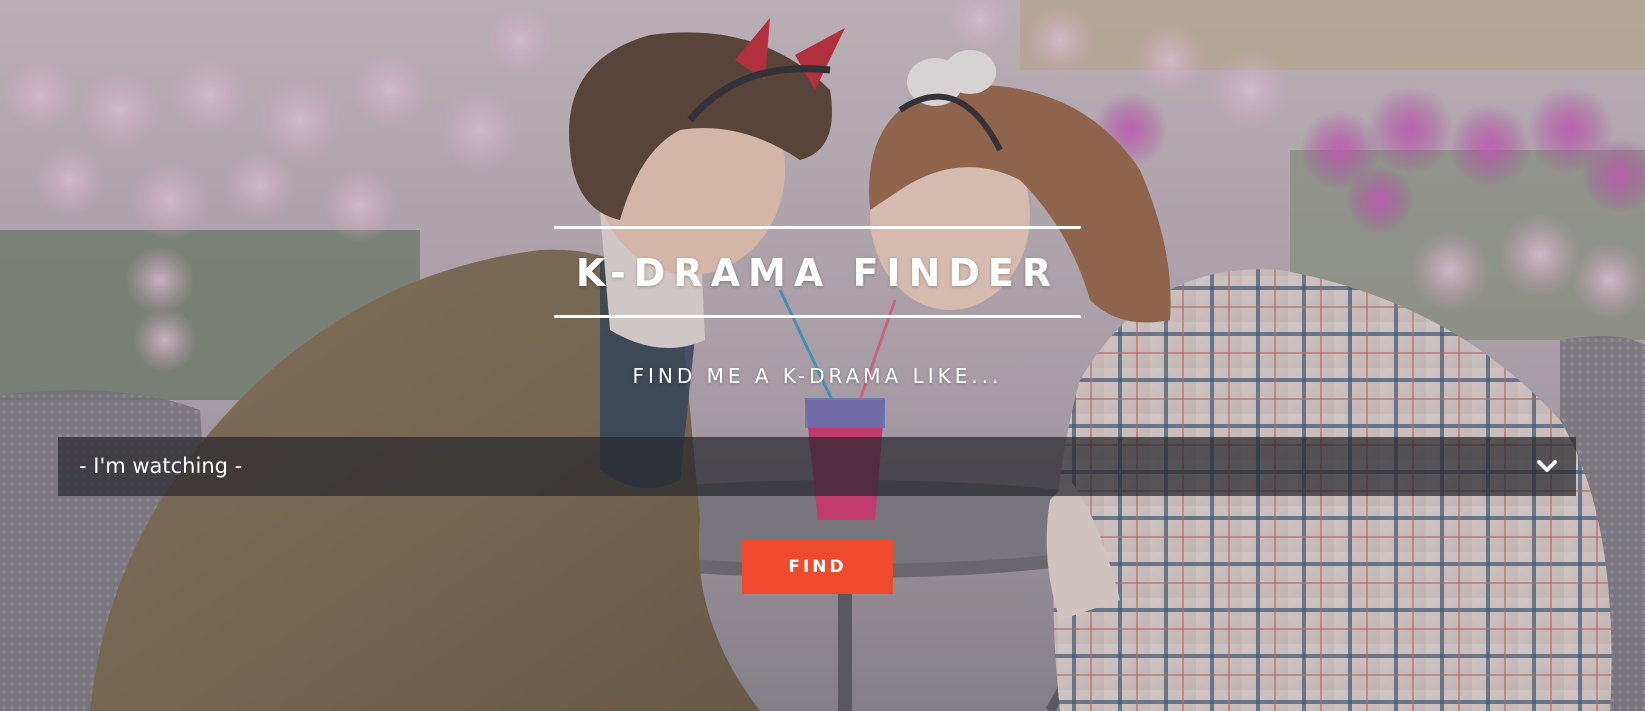 The image size is (1645, 711). I want to click on drama-select-dropdown: - I'm watching -, so click(817, 466).